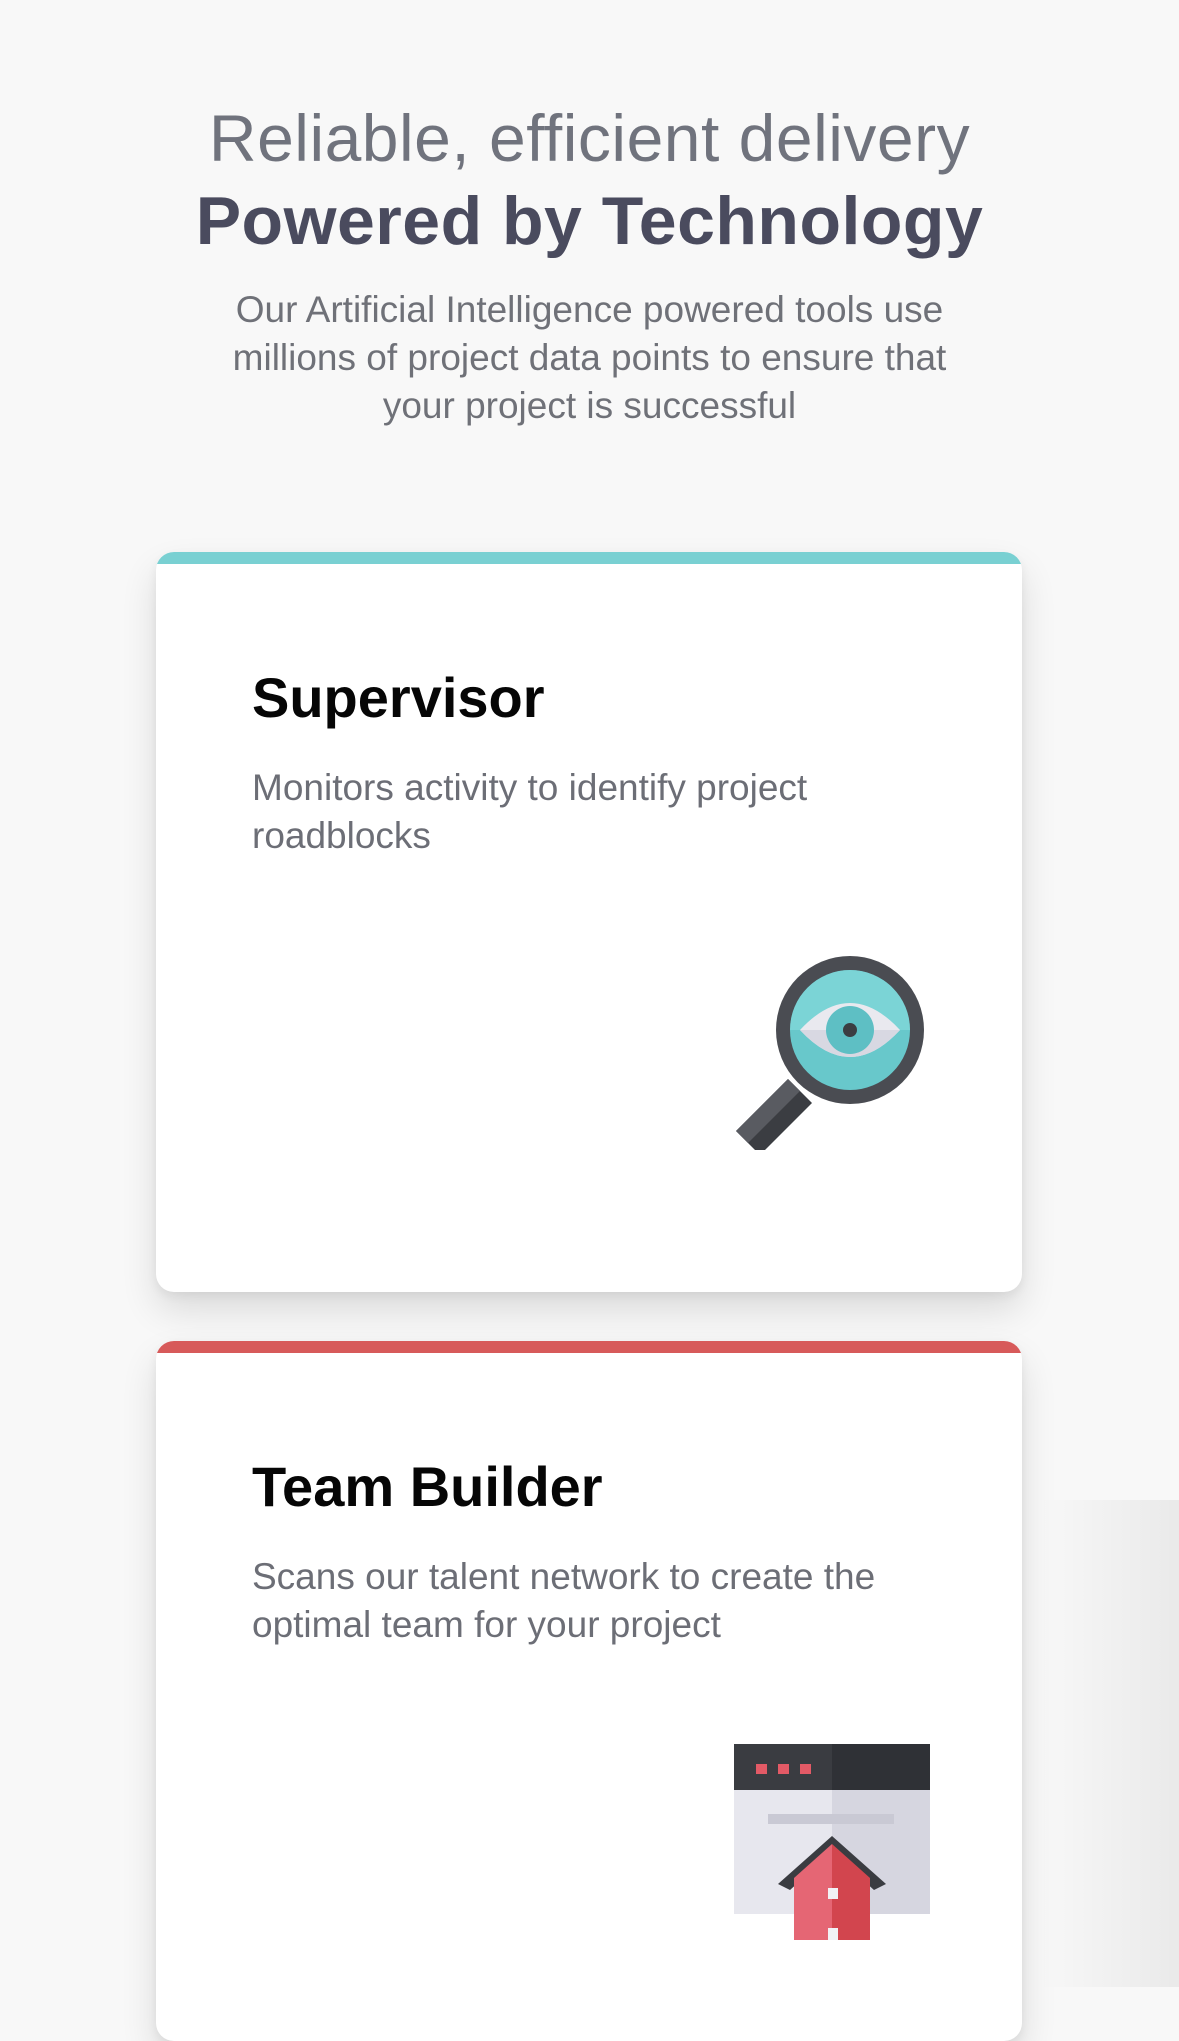 This screenshot has height=2041, width=1179. I want to click on hero-kicker: Reliable, efficient delivery, so click(589, 138).